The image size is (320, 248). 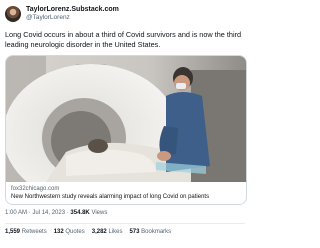 What do you see at coordinates (134, 232) in the screenshot?
I see `bookmarks-count: 573` at bounding box center [134, 232].